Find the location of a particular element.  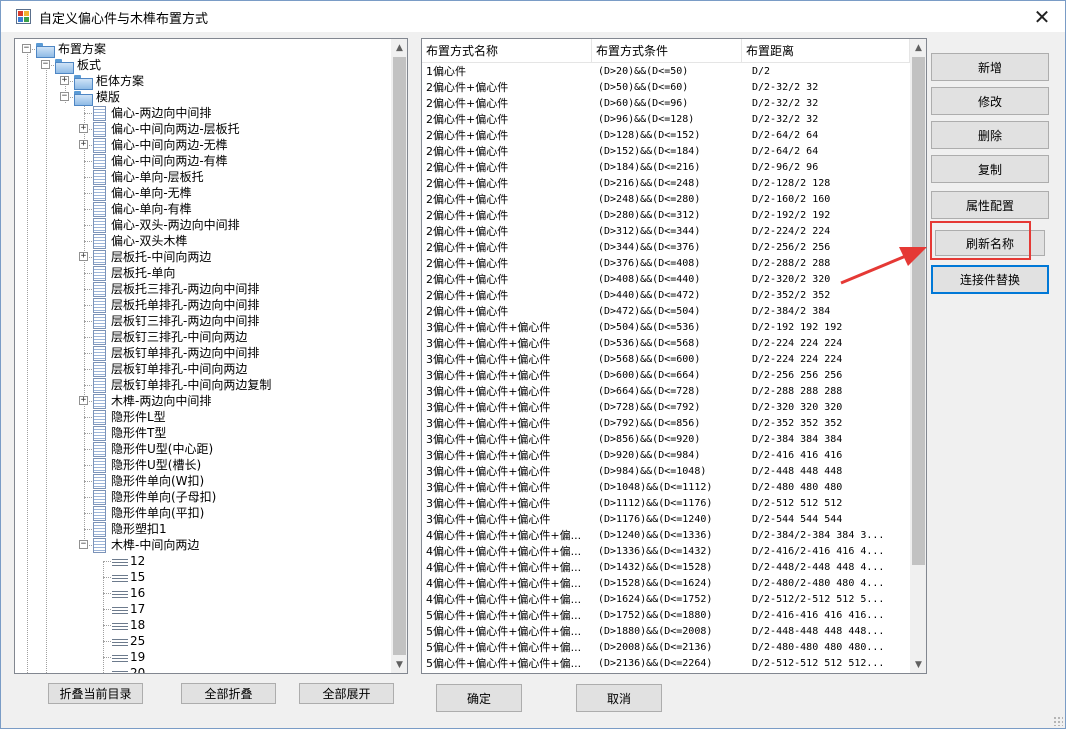

annotation-arrow-icon is located at coordinates (883, 266).